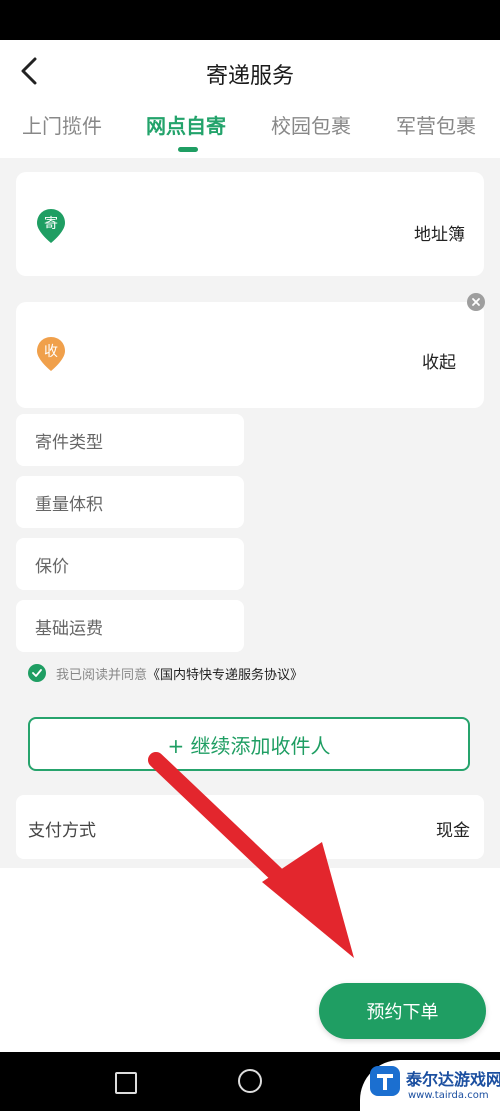 This screenshot has height=1111, width=500. I want to click on tab-pickup: 上门揽件, so click(62, 124).